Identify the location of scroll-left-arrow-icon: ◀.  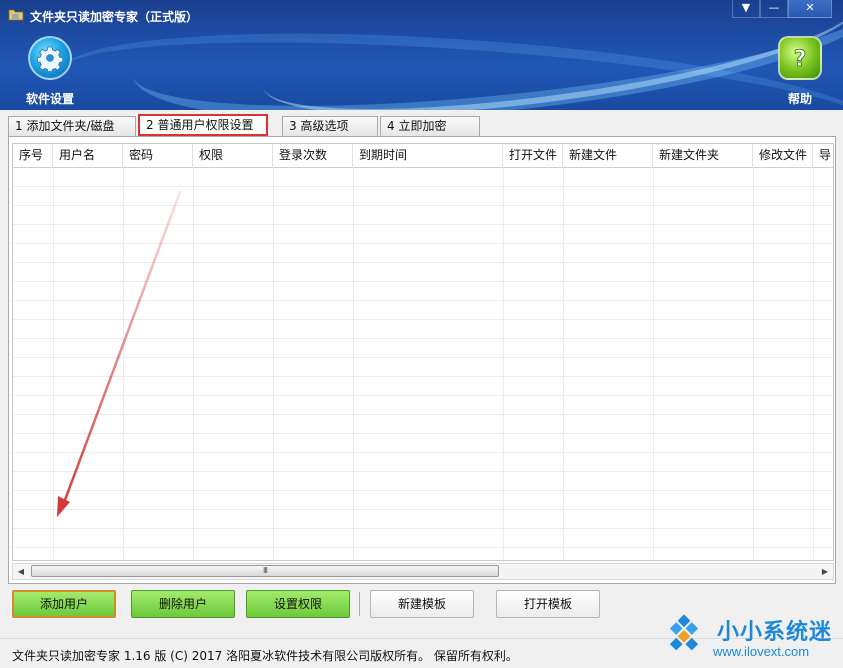
(21, 571).